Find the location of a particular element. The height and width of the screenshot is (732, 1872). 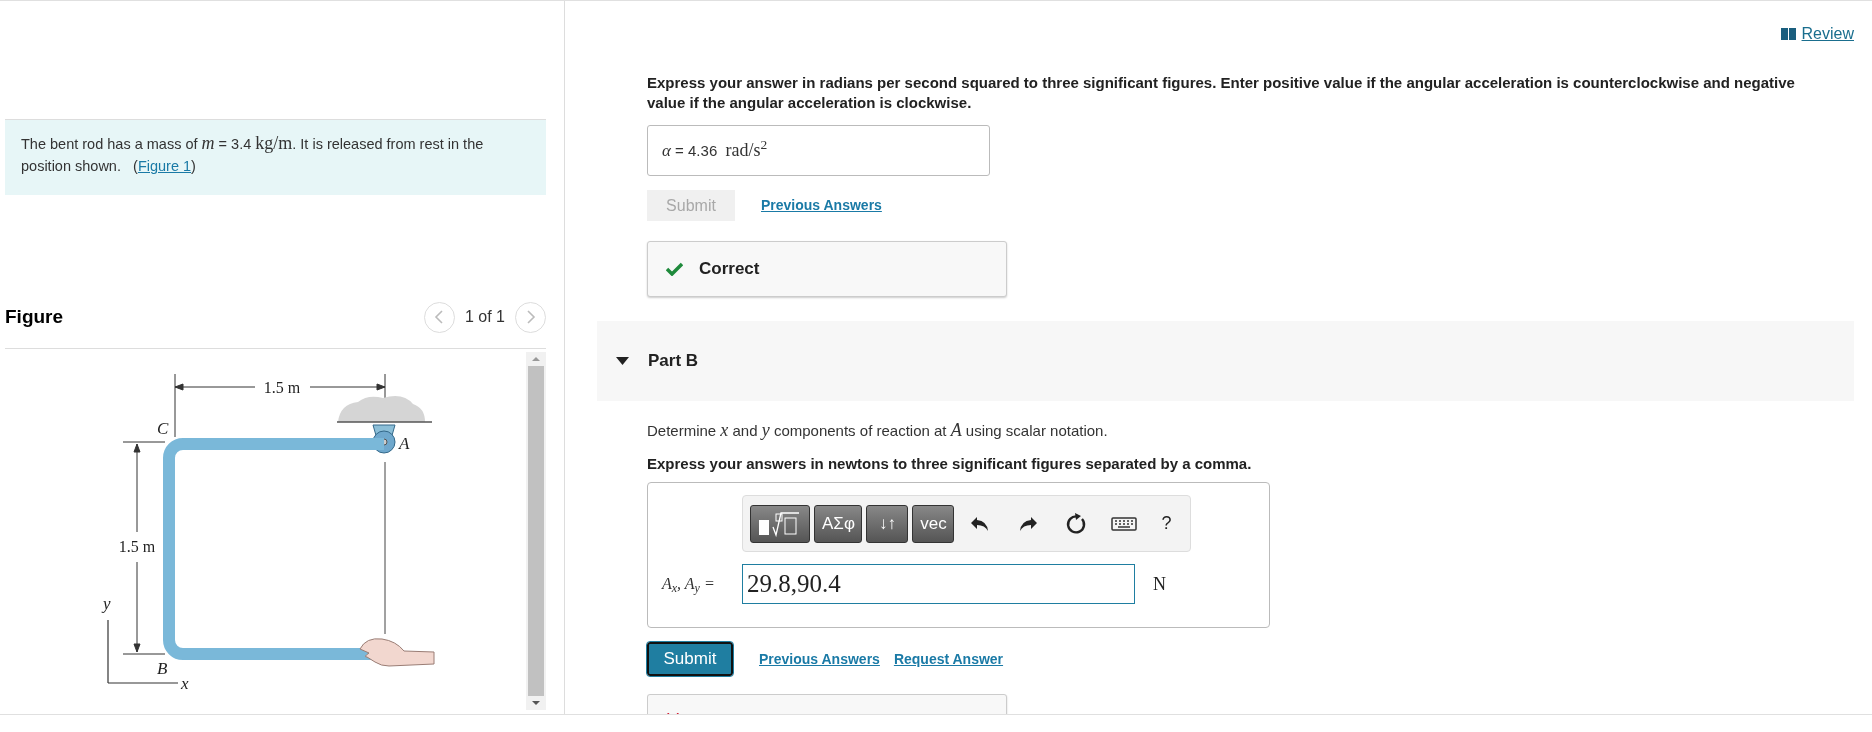

redo-icon is located at coordinates (1028, 523).